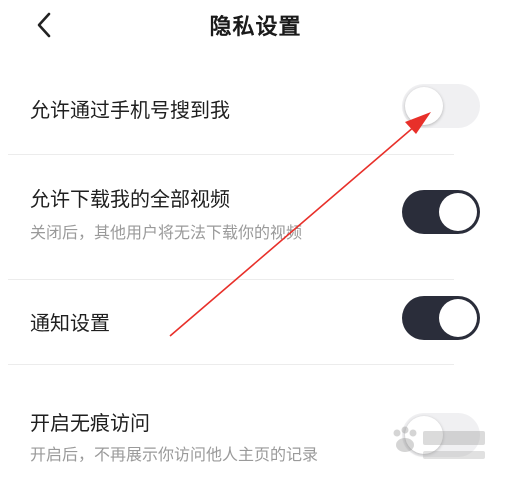 The width and height of the screenshot is (511, 487). I want to click on page-title: 隐私设置, so click(255, 27).